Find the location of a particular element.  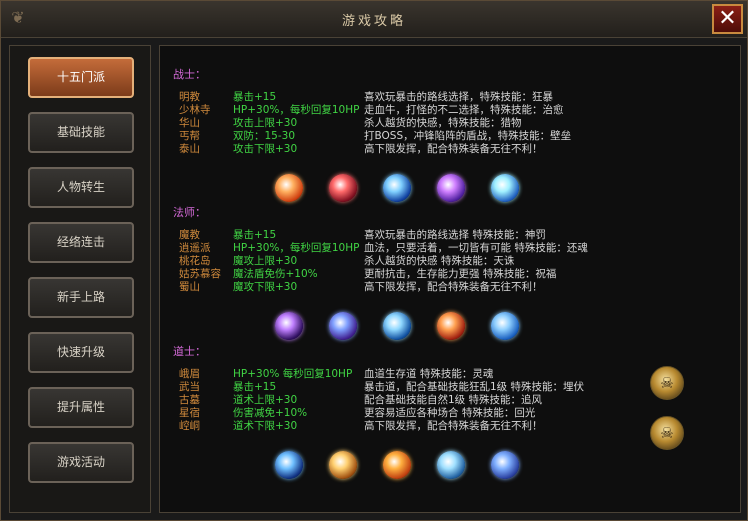

fire-runner-skill-icon is located at coordinates (397, 465).